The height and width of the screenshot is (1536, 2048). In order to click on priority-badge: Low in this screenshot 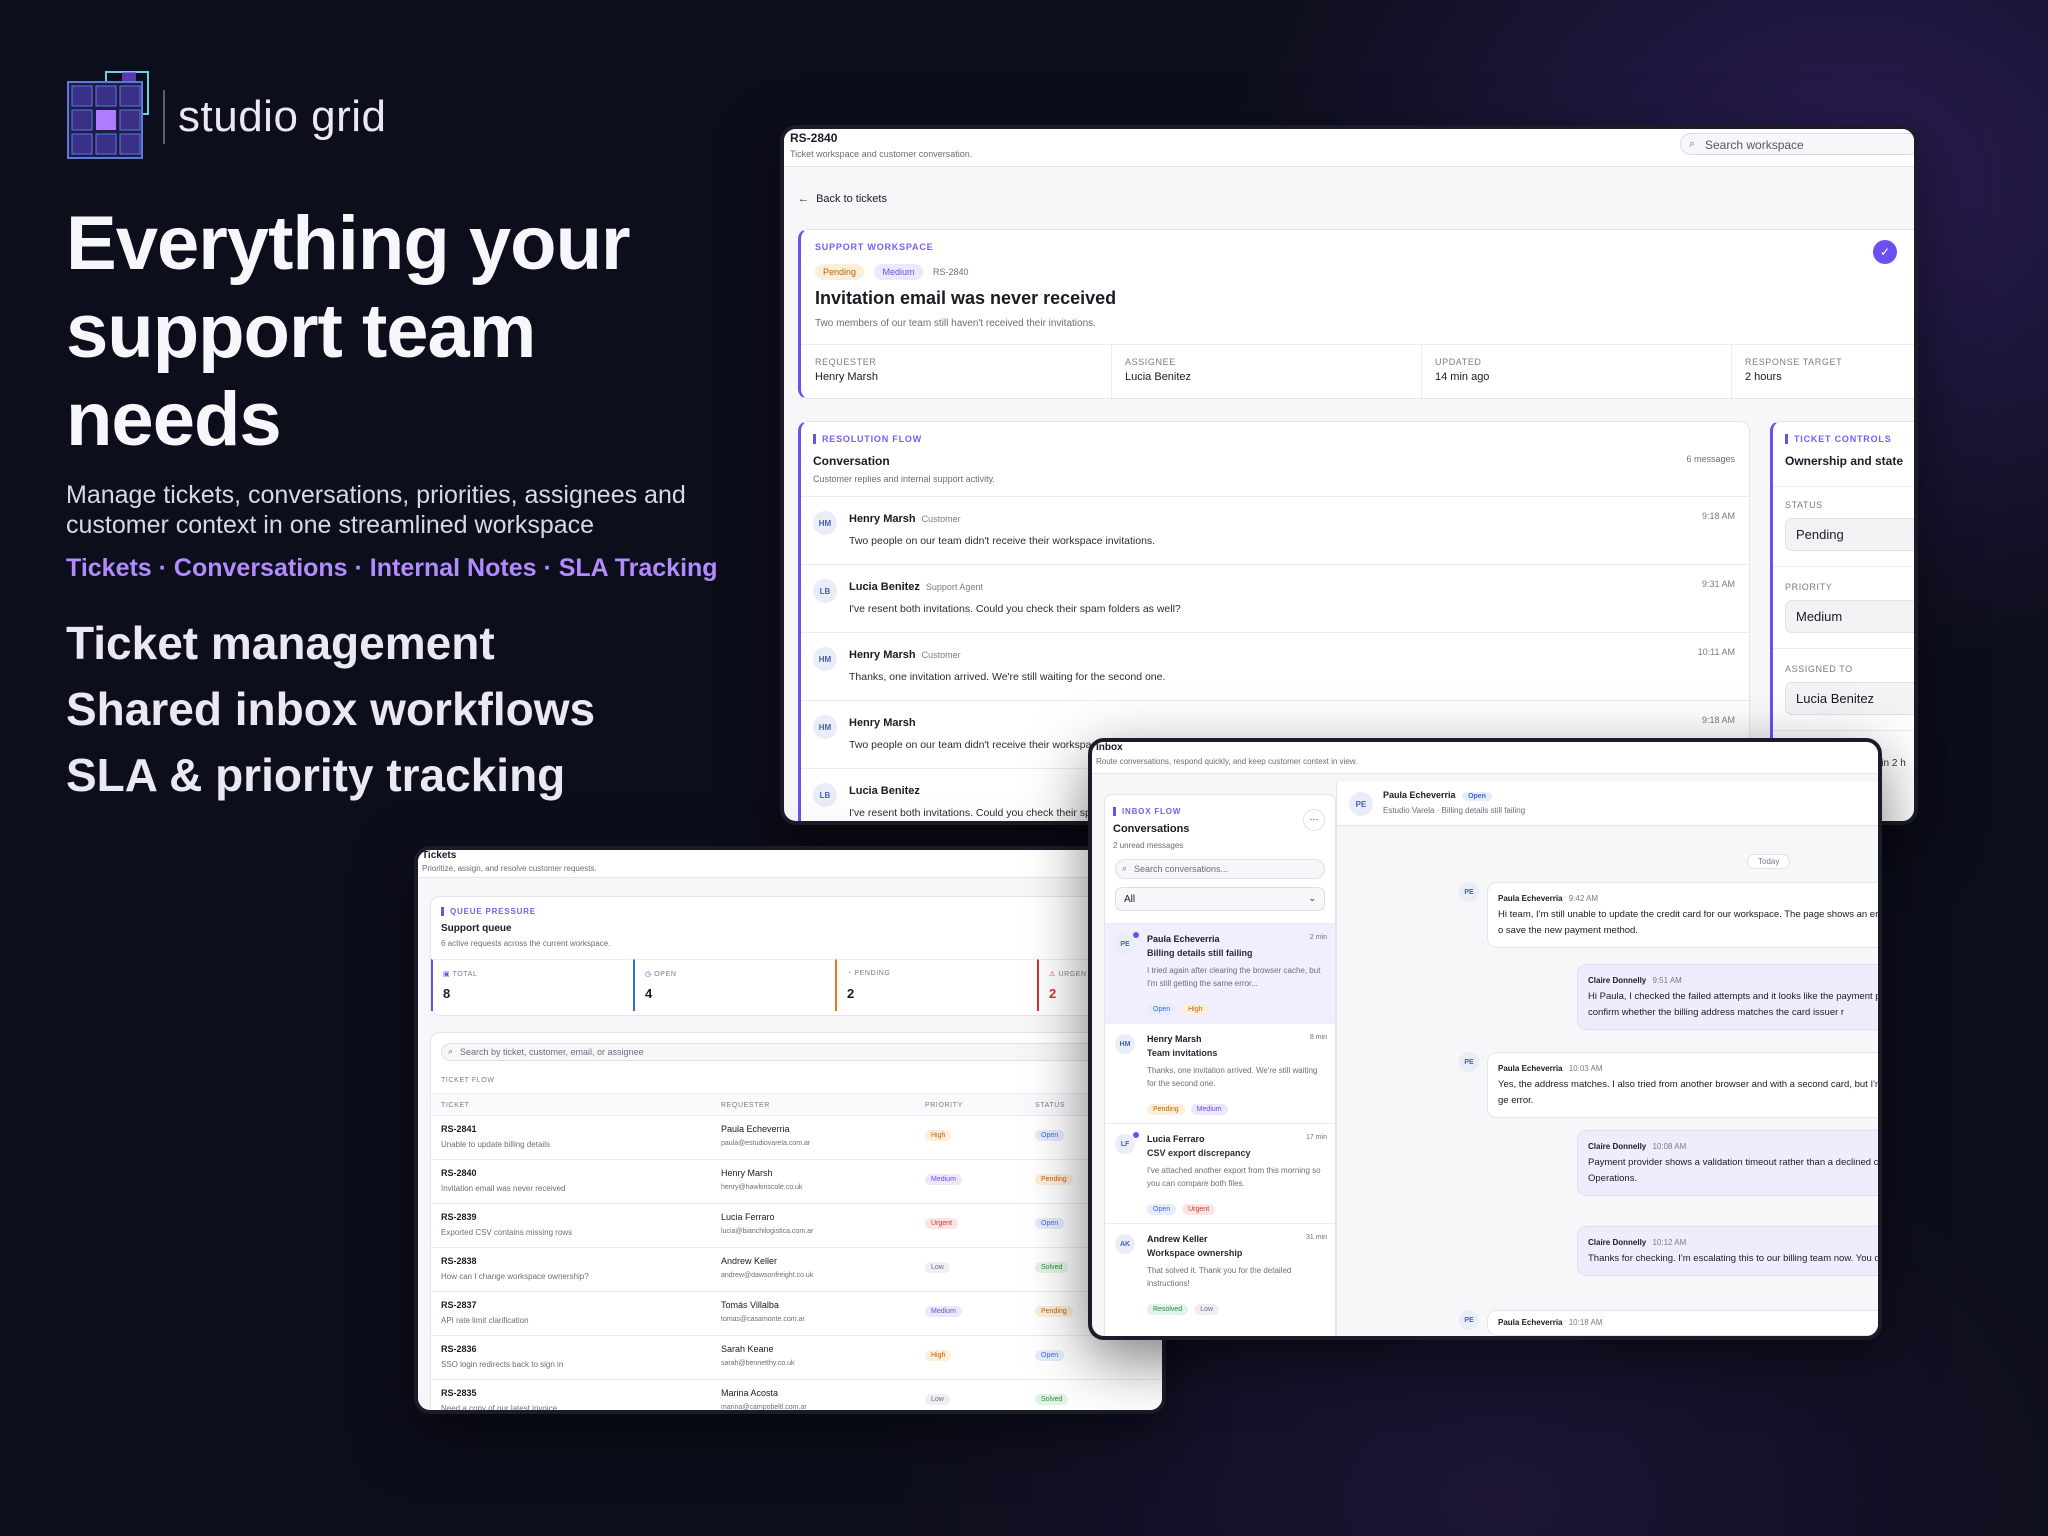, I will do `click(937, 1399)`.